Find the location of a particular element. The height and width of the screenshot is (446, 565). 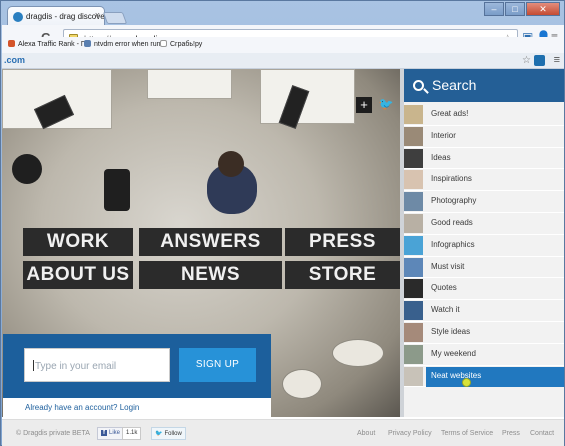

category-label: Ideas is located at coordinates (441, 157).